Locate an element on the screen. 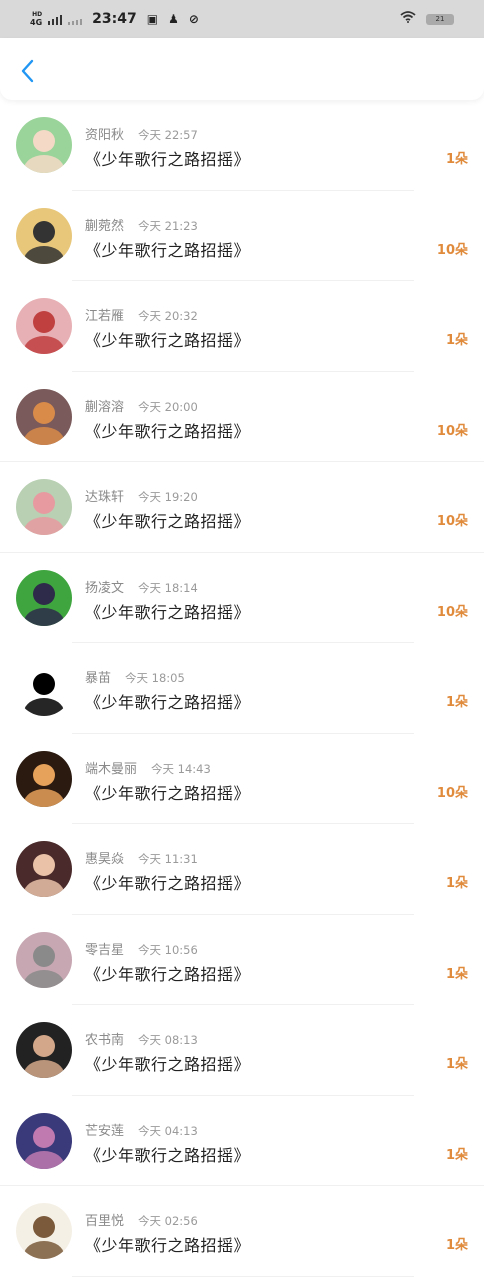 This screenshot has height=1280, width=484. user-name: 端木曼丽 is located at coordinates (111, 769).